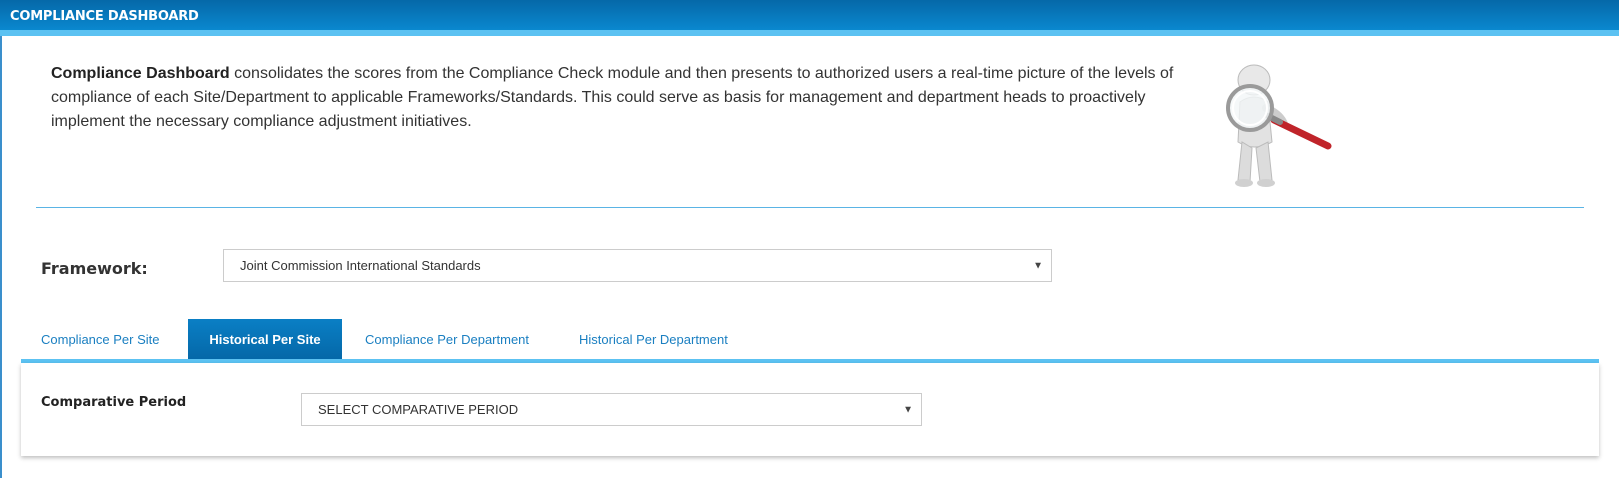  Describe the element at coordinates (94, 268) in the screenshot. I see `framework-label: Framework:` at that location.